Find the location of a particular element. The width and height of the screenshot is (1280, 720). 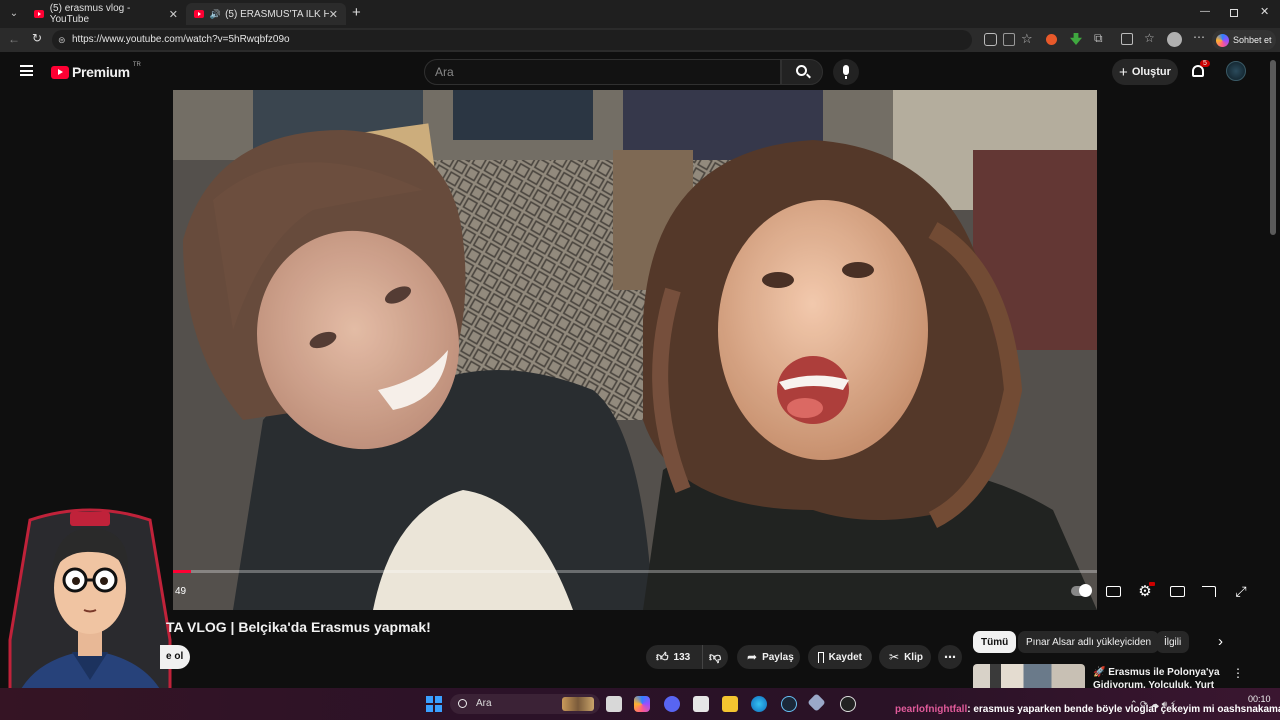

speaker-icon: 🔊 is located at coordinates (215, 14).